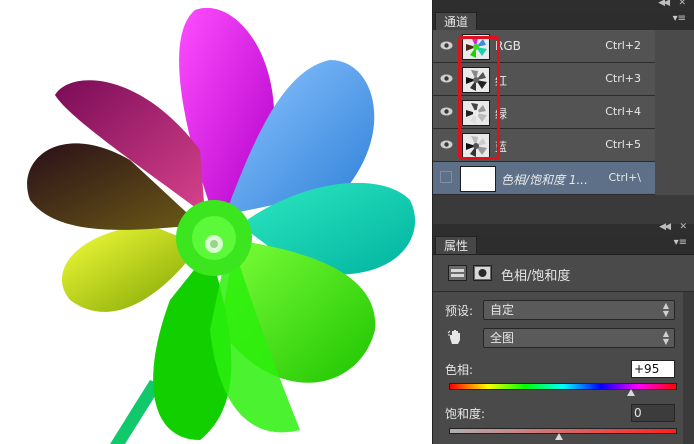  I want to click on properties-tabbar: 属性 ▾≡, so click(563, 245).